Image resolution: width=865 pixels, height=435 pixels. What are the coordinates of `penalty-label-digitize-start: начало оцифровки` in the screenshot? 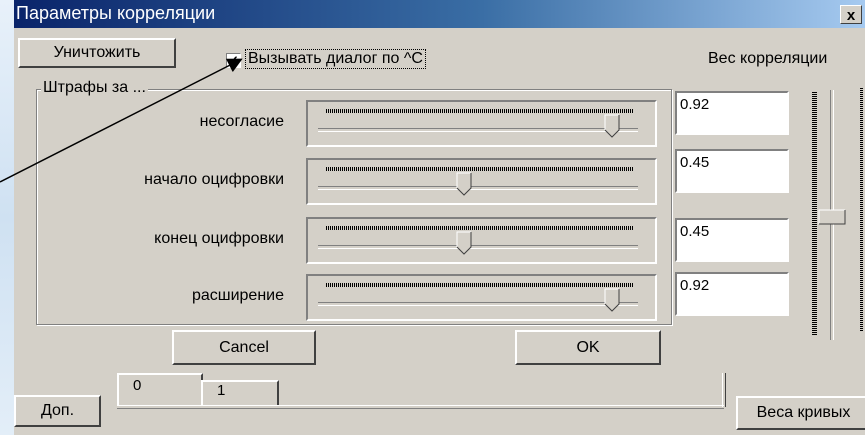 It's located at (214, 179).